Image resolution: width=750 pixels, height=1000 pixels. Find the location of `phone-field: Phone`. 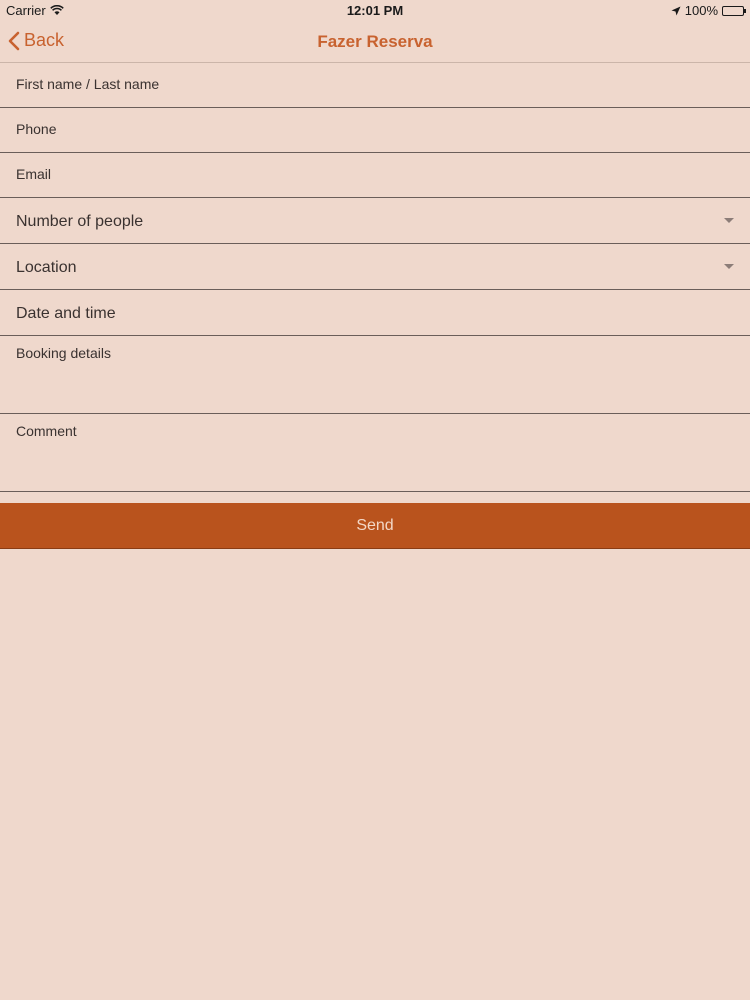

phone-field: Phone is located at coordinates (375, 130).